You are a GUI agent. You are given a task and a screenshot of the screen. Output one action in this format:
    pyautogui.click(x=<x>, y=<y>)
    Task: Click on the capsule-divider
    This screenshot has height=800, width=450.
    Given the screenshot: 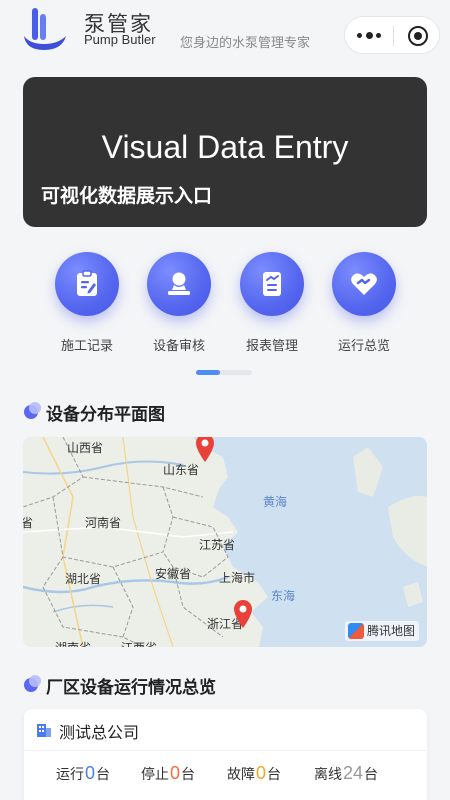 What is the action you would take?
    pyautogui.click(x=393, y=36)
    